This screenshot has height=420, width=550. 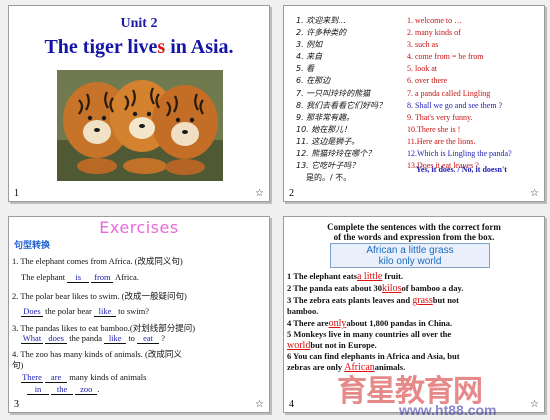 I want to click on answer: kilos, so click(x=392, y=288).